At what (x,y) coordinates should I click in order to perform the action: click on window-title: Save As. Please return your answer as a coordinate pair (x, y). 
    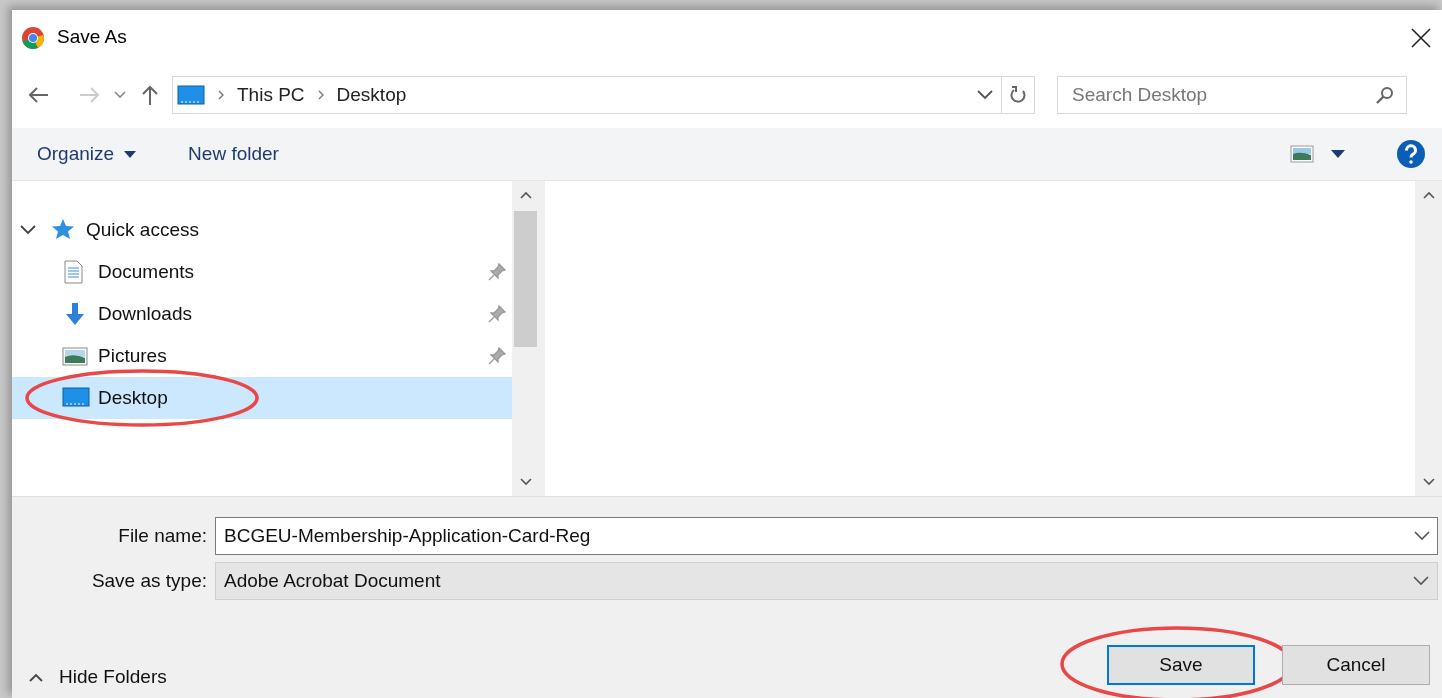
    Looking at the image, I should click on (92, 37).